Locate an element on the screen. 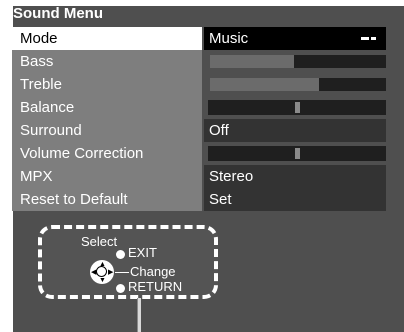  menu-label-reset-to-default: Reset to Default is located at coordinates (107, 199).